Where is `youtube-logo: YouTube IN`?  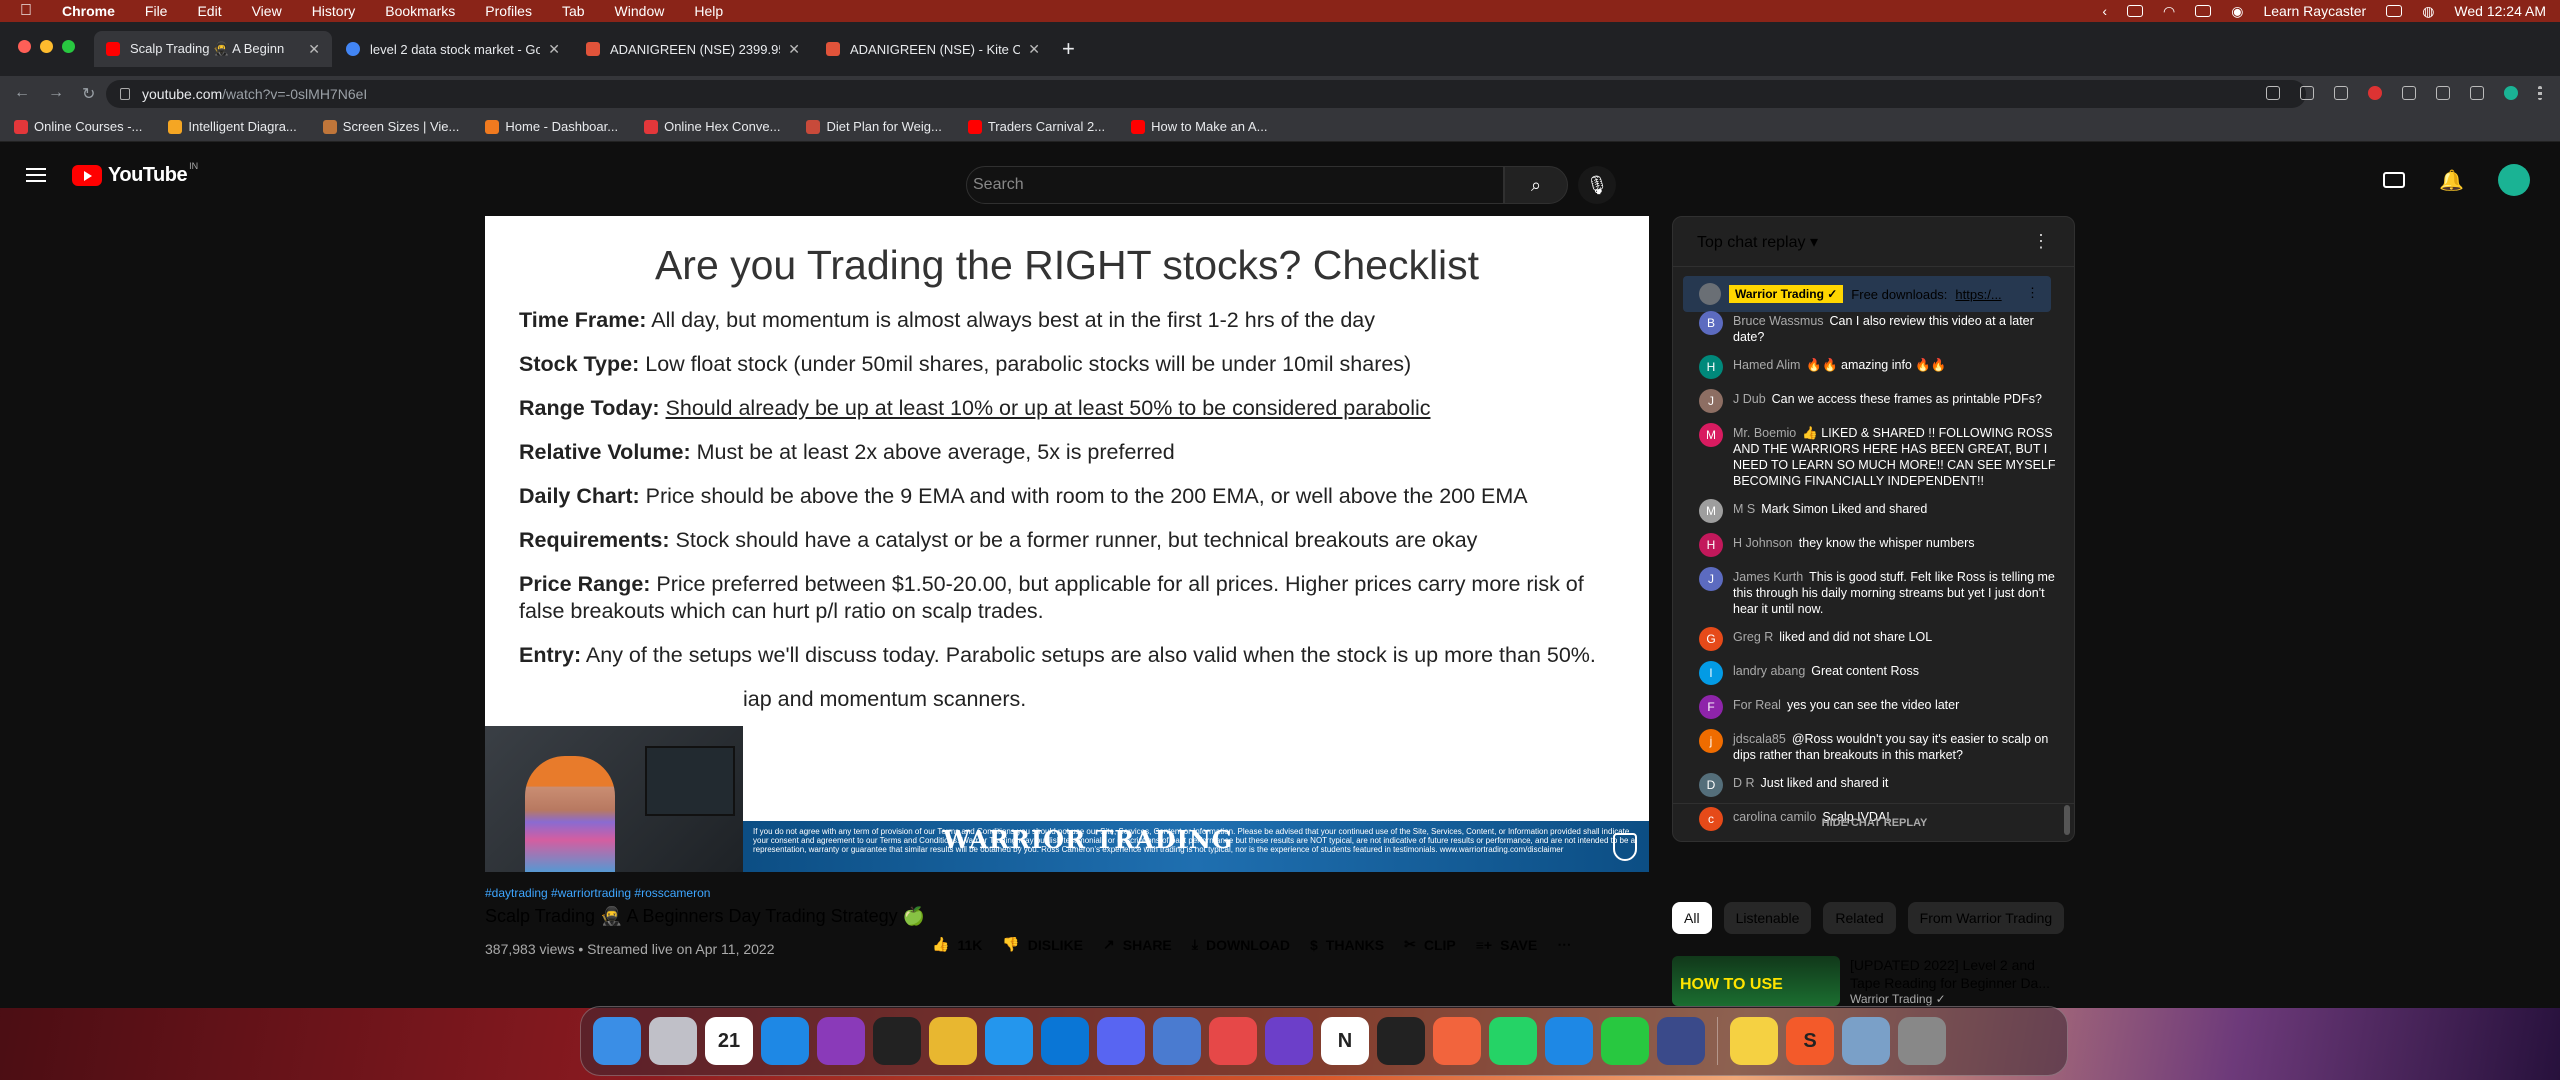 youtube-logo: YouTube IN is located at coordinates (135, 174).